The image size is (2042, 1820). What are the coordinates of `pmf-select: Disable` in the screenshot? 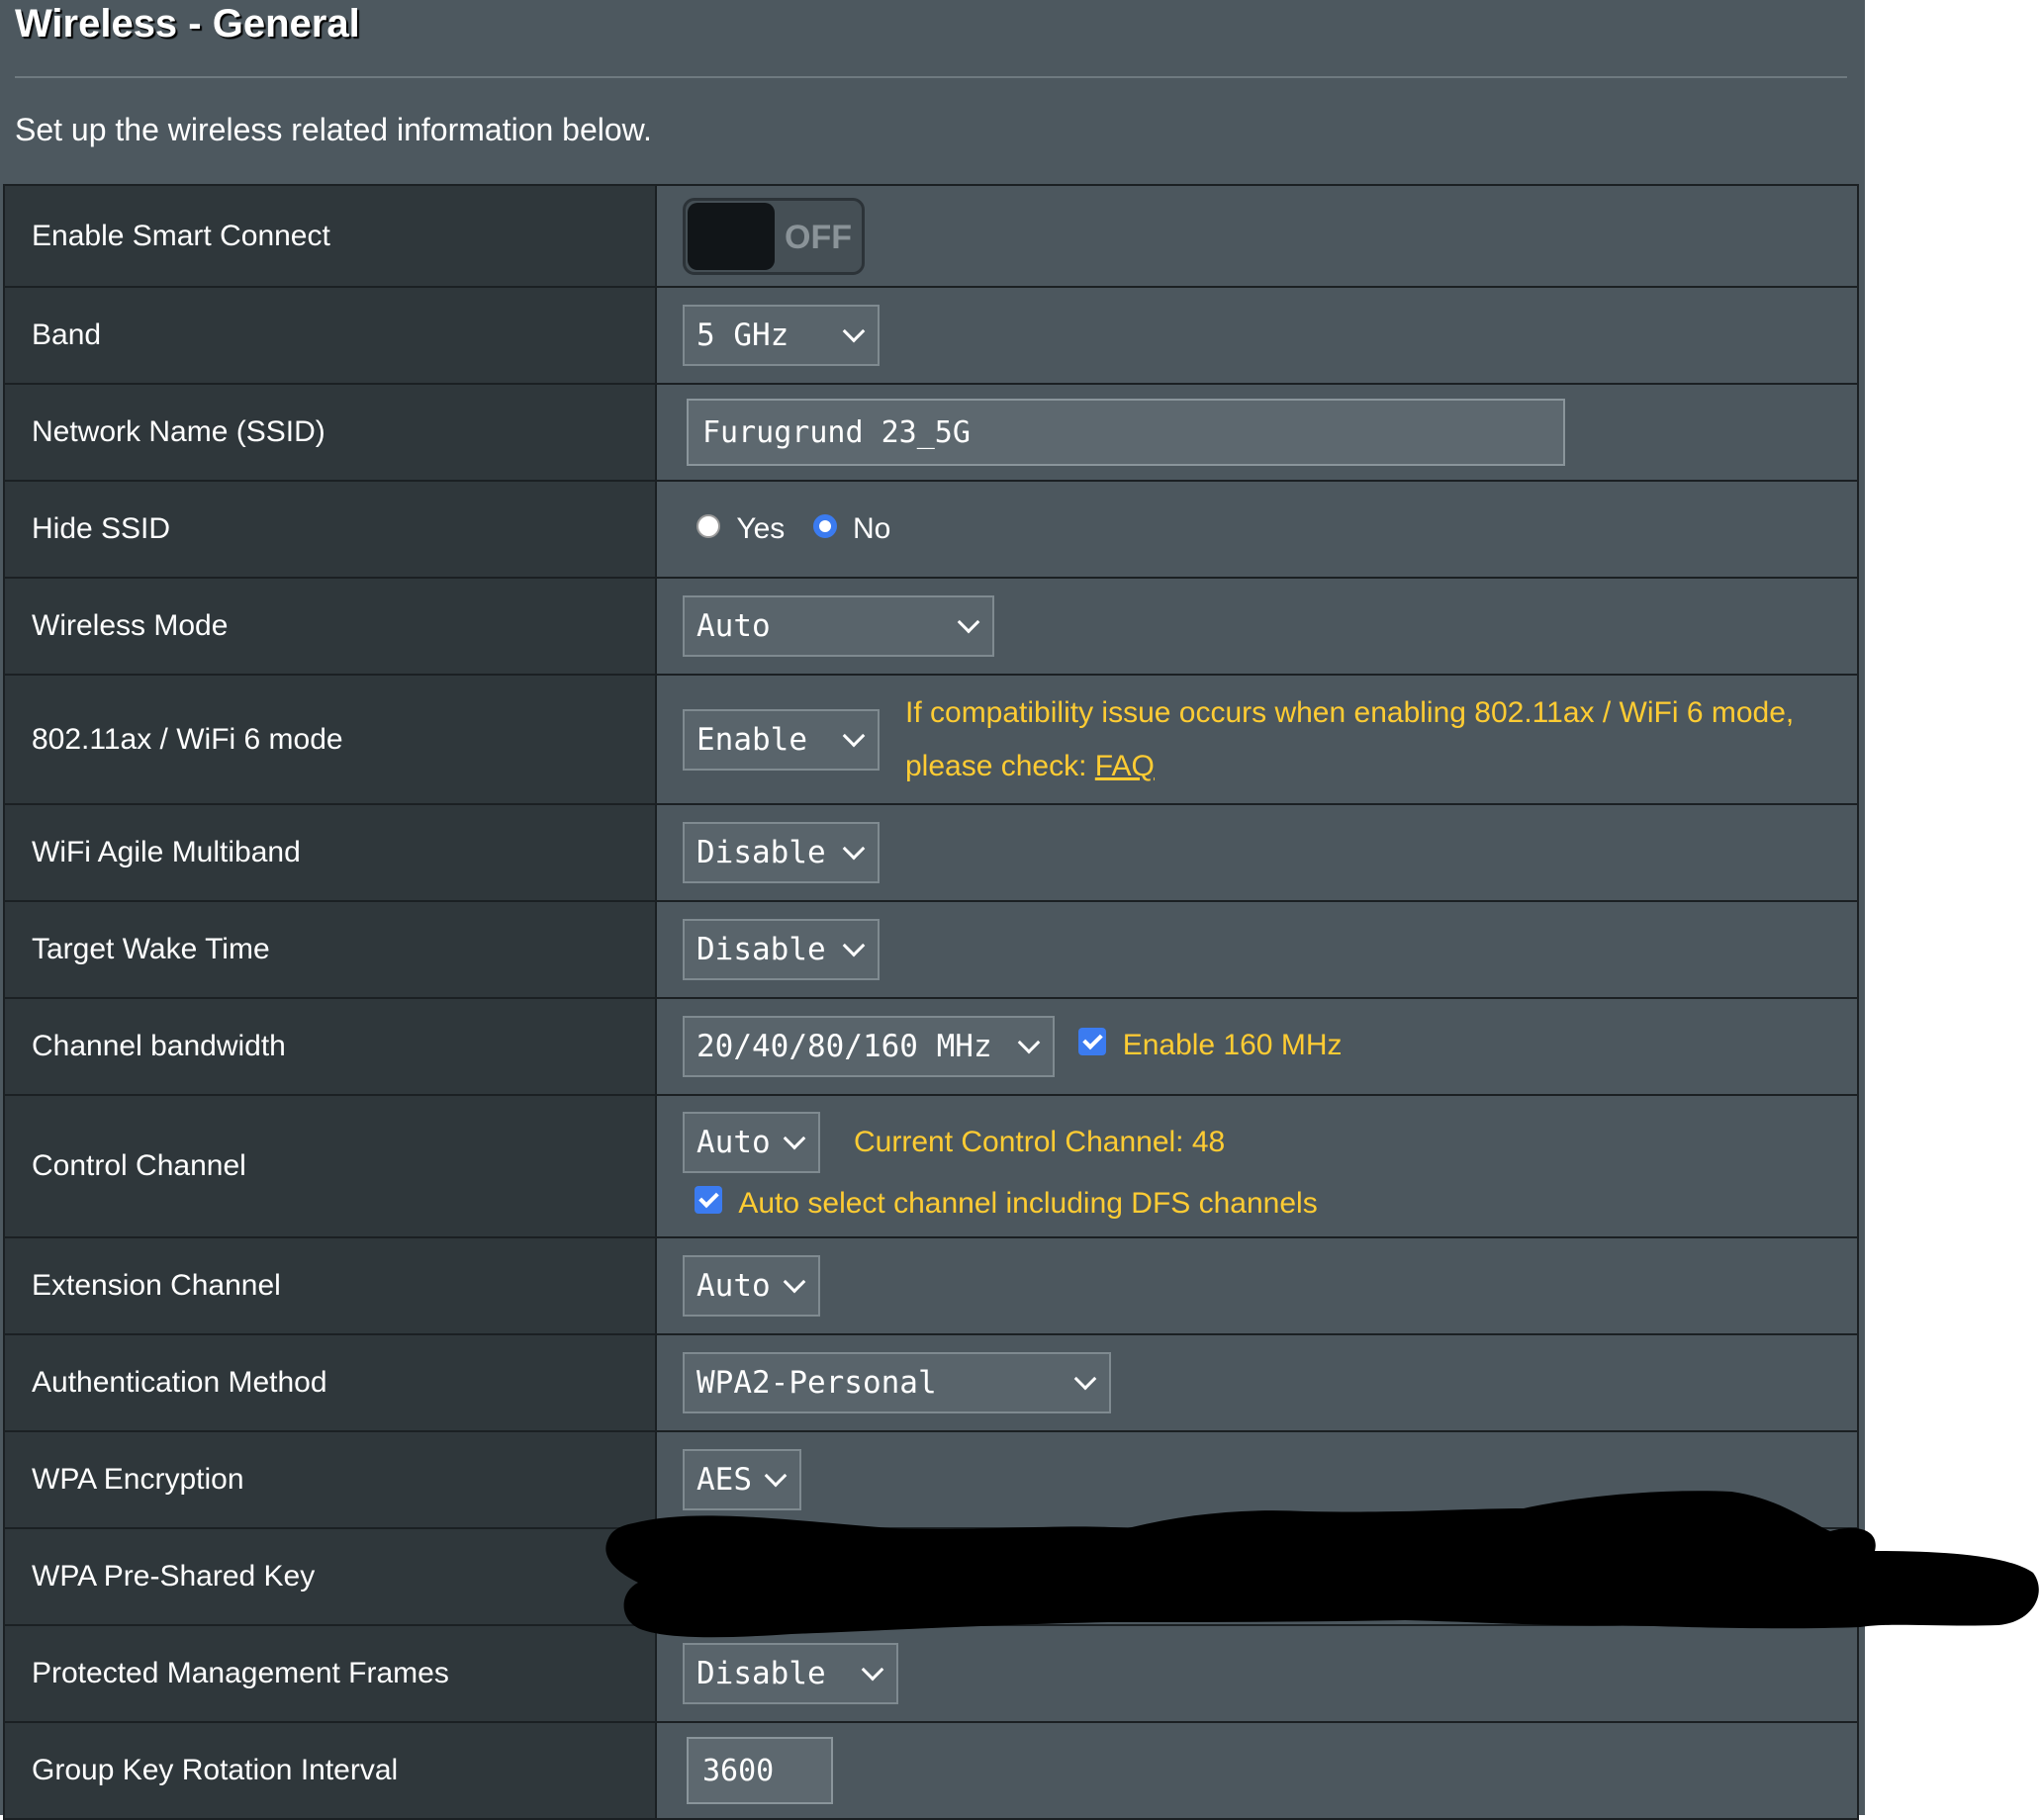 It's located at (790, 1673).